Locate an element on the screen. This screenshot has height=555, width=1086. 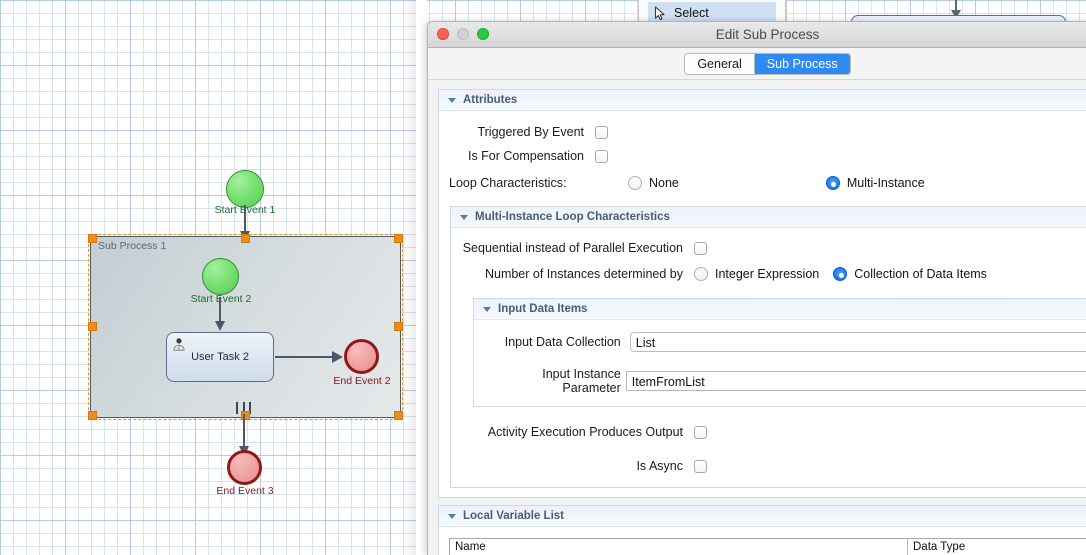
sub-process-1-shape is located at coordinates (245, 327).